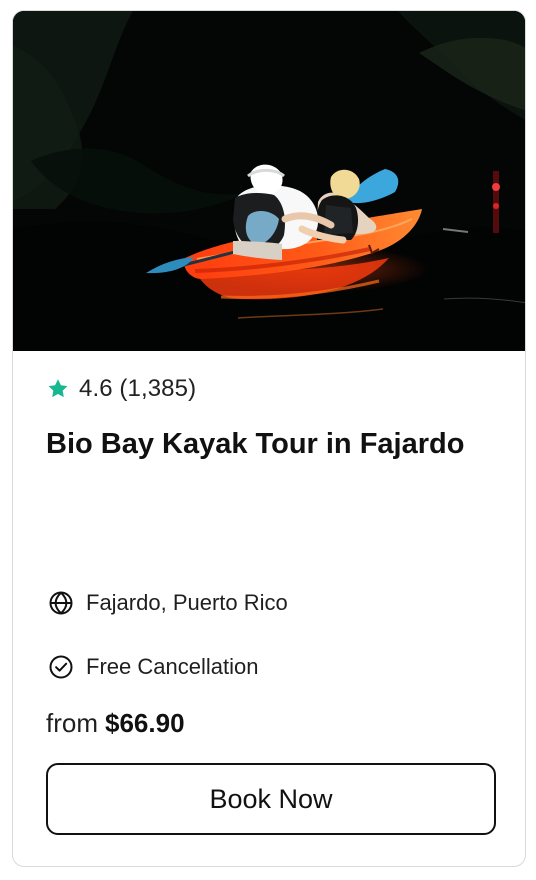  Describe the element at coordinates (138, 388) in the screenshot. I see `rating-text: 4.6 (1,385)` at that location.